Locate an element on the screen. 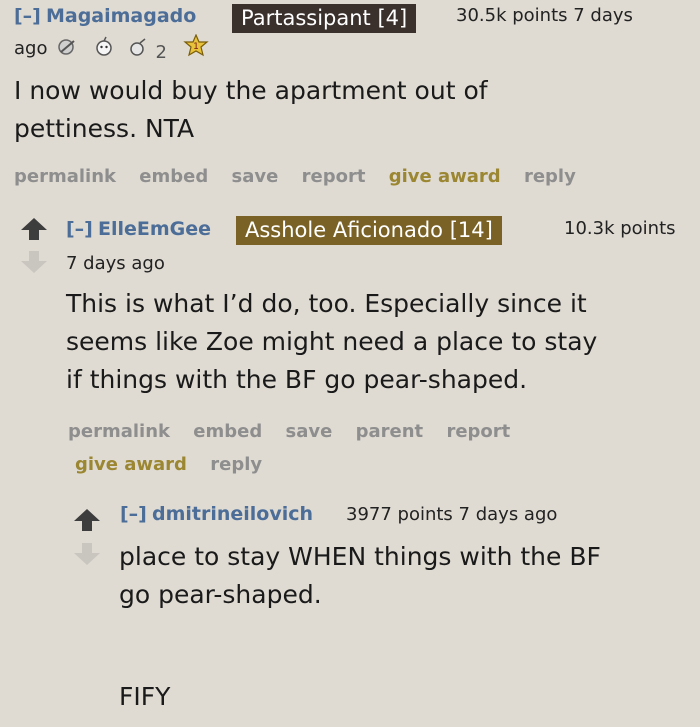  body-line: place to stay WHEN things with the BF is located at coordinates (360, 556).